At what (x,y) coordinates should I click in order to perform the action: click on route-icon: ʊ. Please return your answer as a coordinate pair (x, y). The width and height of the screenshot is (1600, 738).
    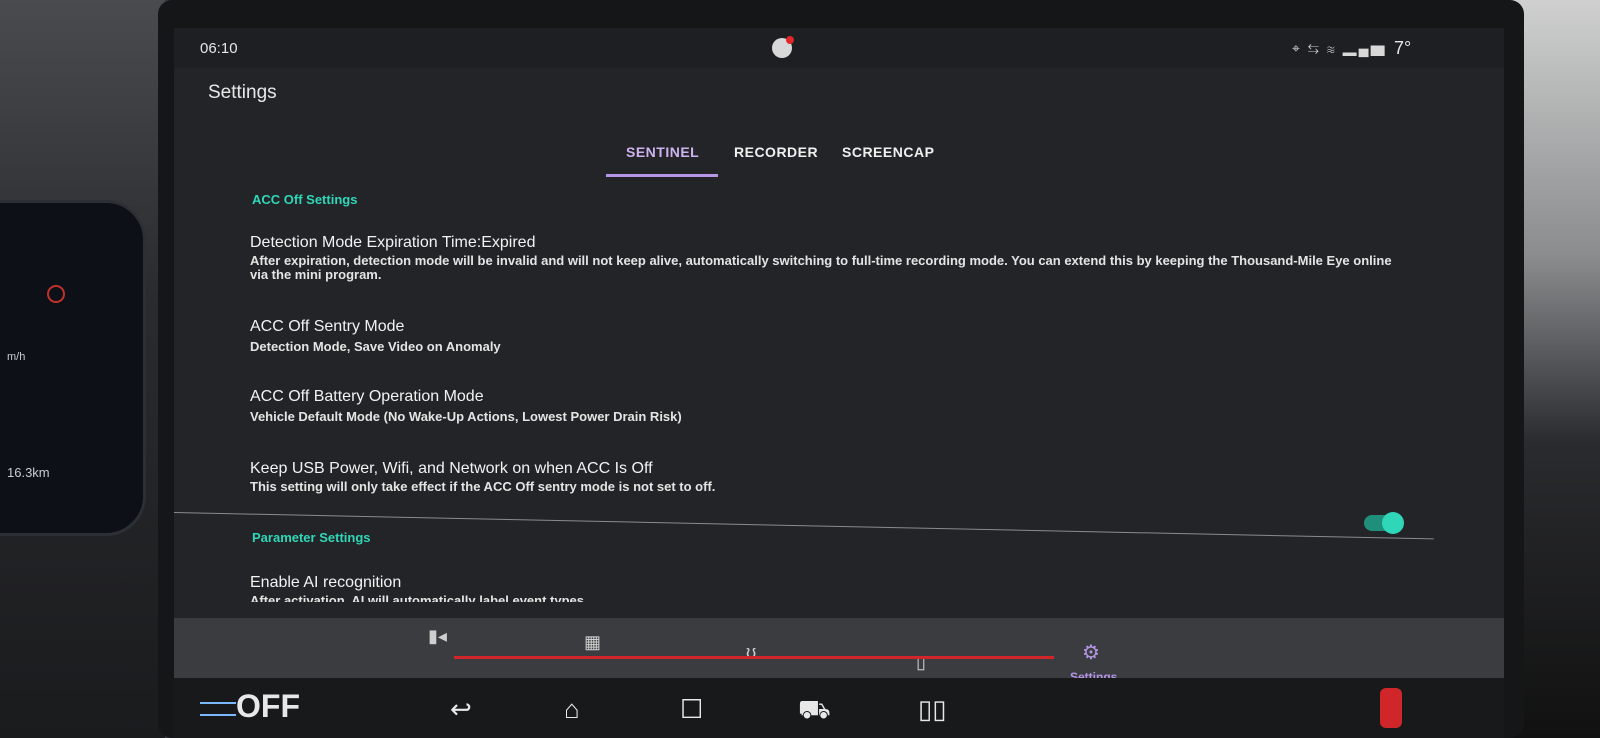
    Looking at the image, I should click on (751, 652).